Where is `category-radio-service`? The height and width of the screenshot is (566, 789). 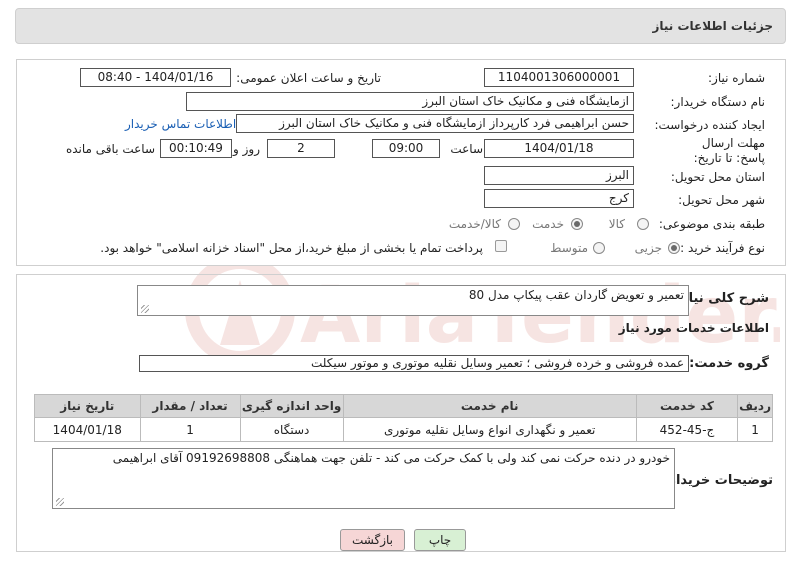 category-radio-service is located at coordinates (577, 224).